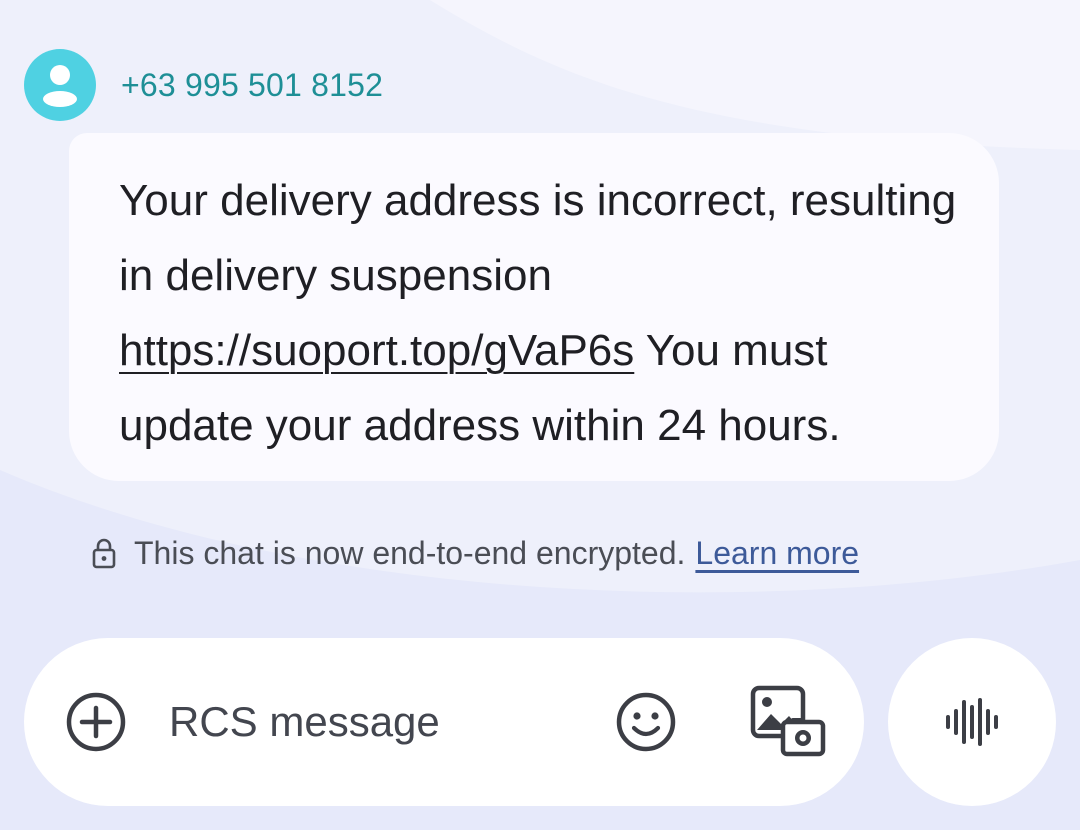 The image size is (1080, 830). I want to click on emoji-button, so click(646, 722).